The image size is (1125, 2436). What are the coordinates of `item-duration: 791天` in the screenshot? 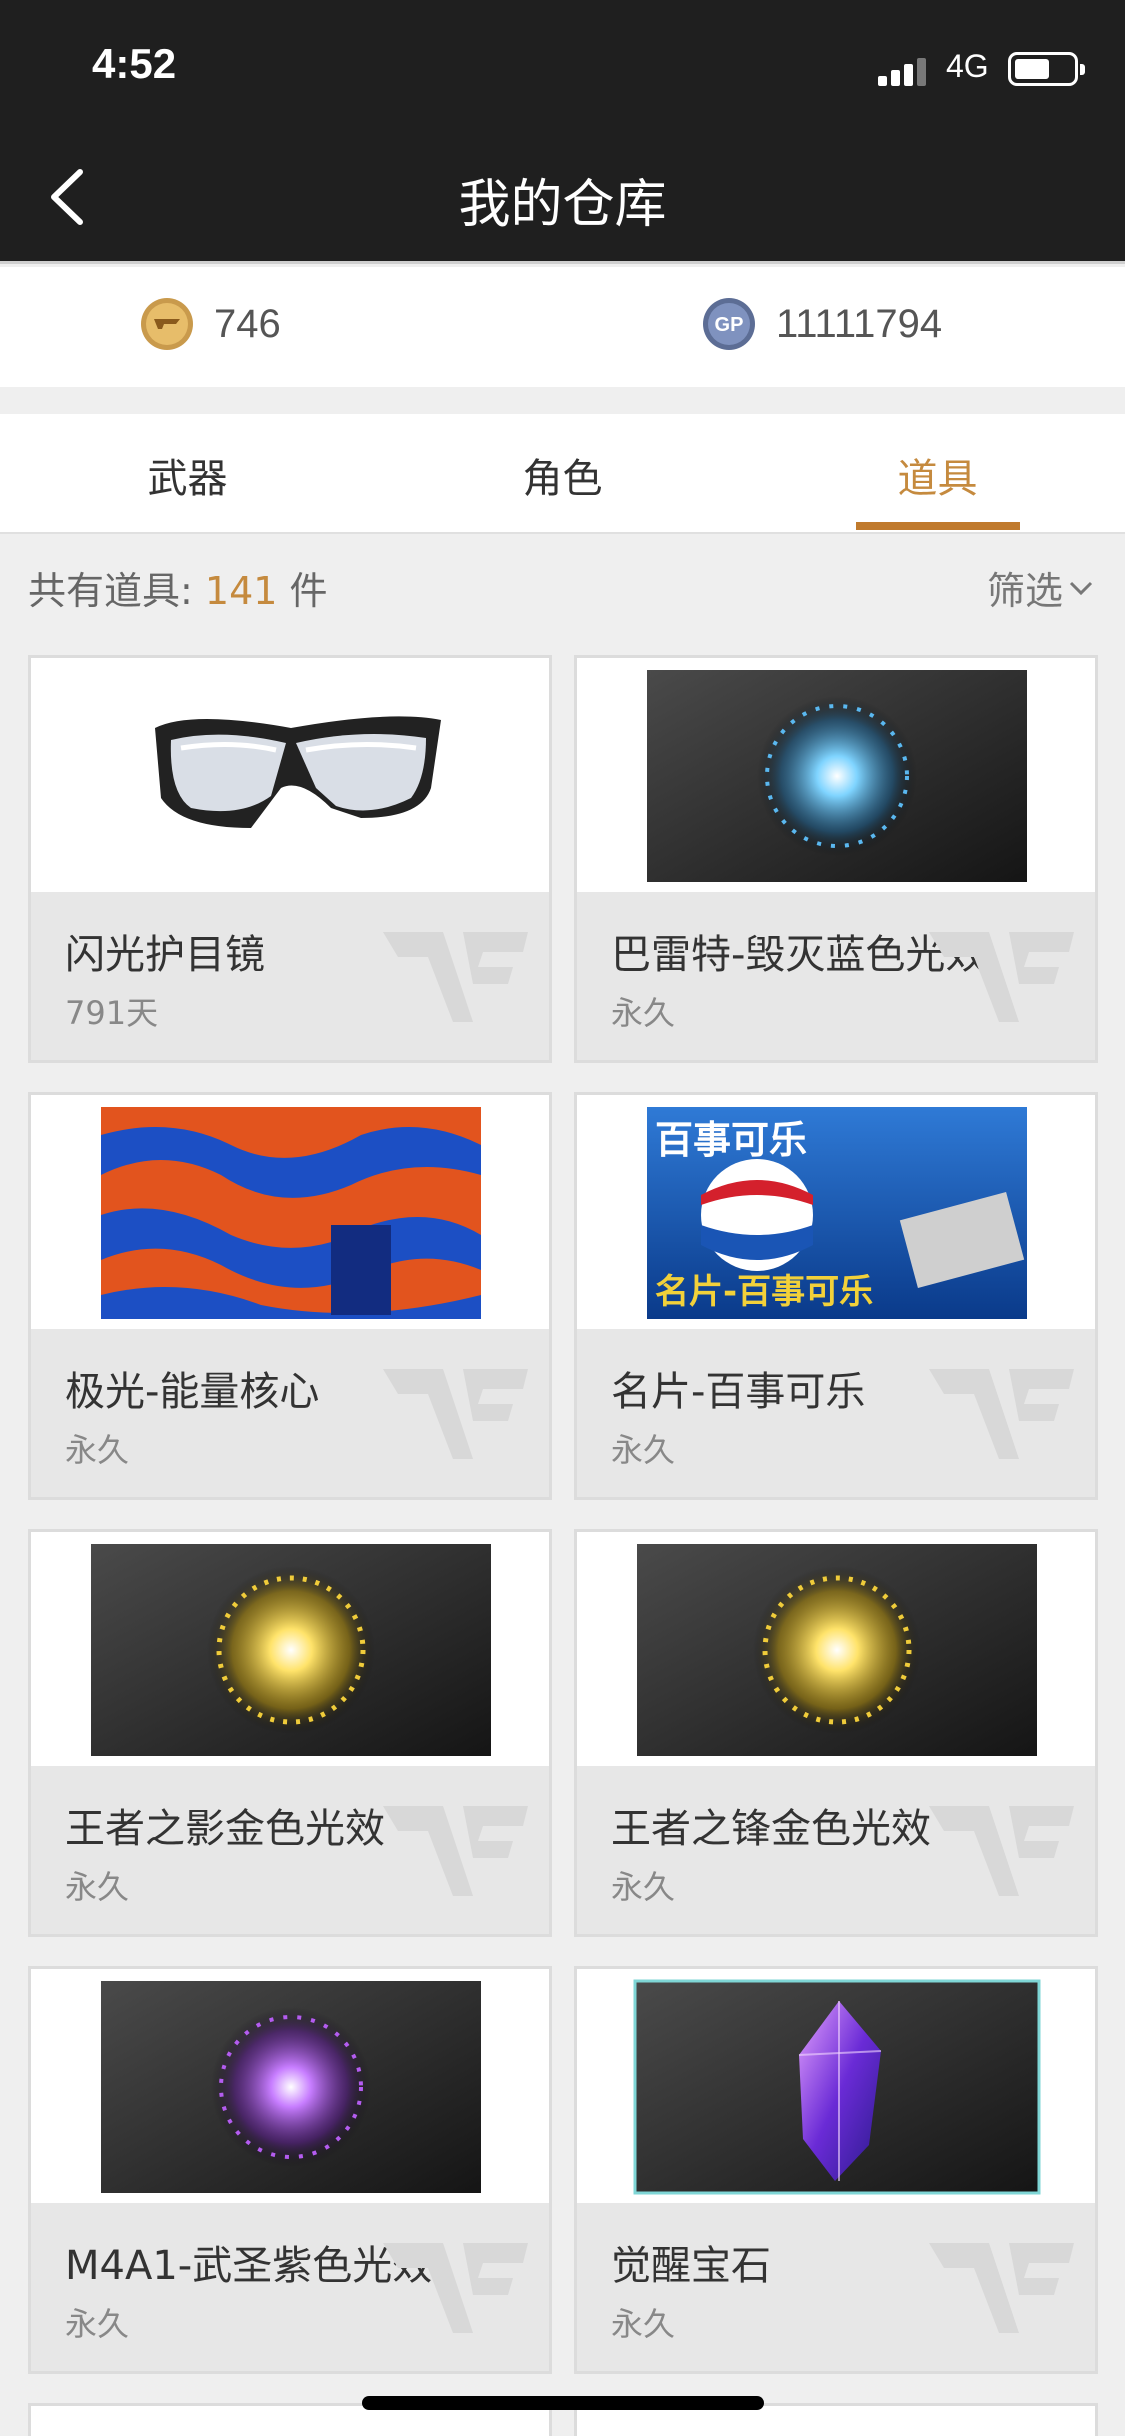 It's located at (112, 1013).